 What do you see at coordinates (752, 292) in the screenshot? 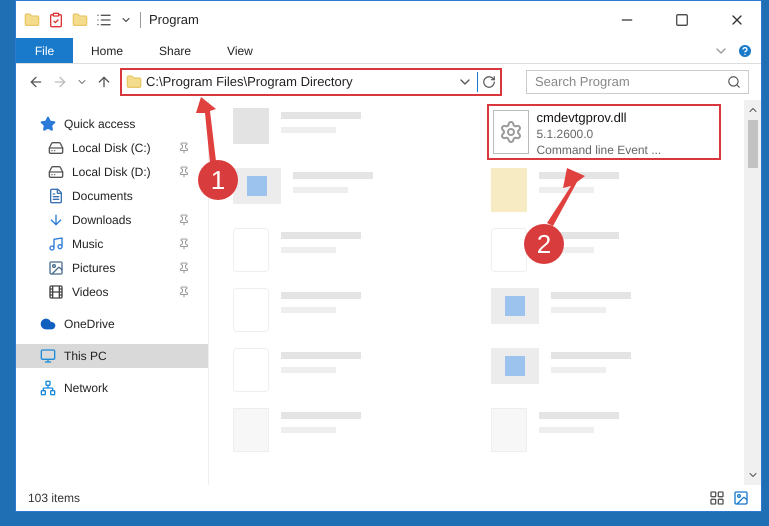
I see `scrollbar` at bounding box center [752, 292].